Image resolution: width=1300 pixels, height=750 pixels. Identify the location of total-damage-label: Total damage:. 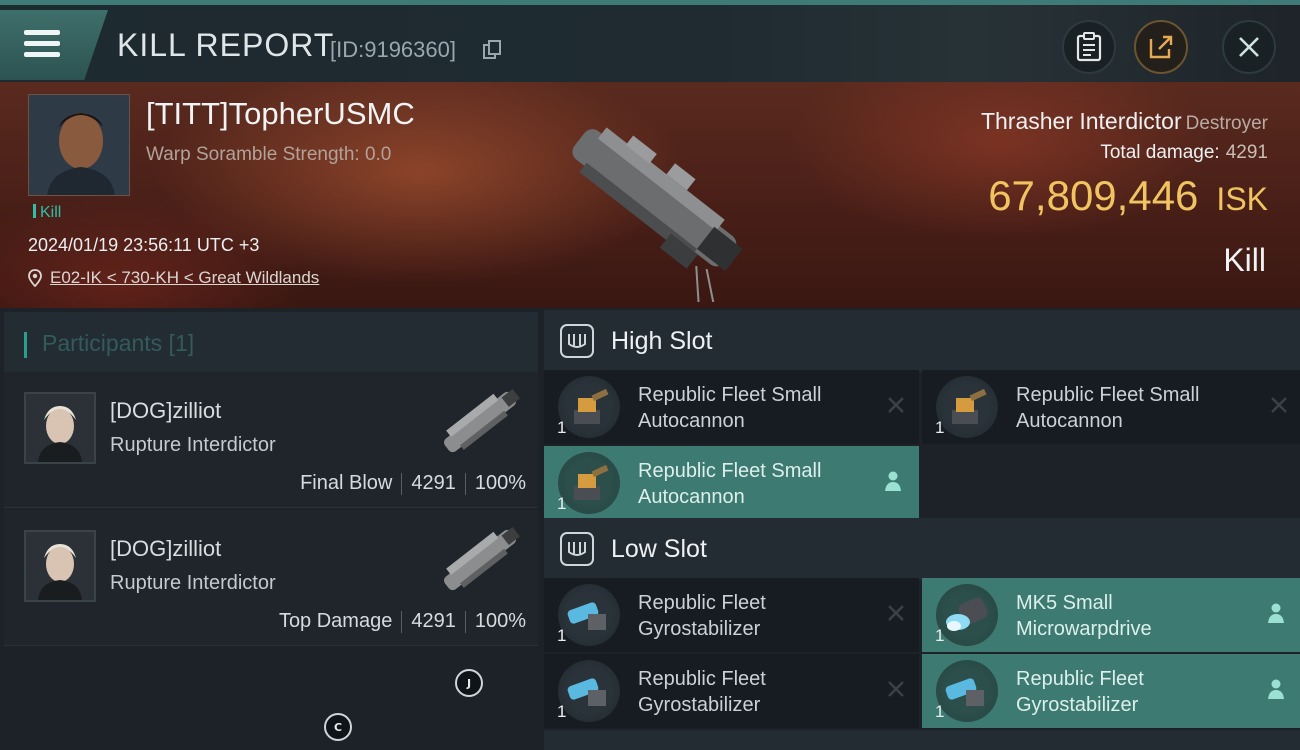
(1160, 152).